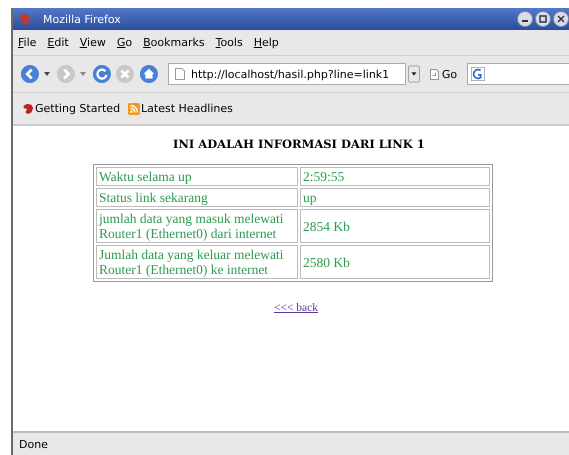 Image resolution: width=569 pixels, height=455 pixels. I want to click on menu-item: Help, so click(266, 42).